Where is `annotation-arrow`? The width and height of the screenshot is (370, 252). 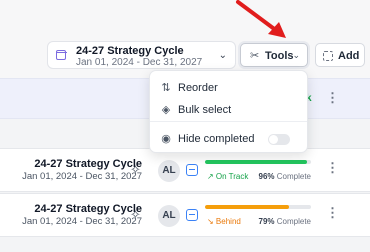
annotation-arrow is located at coordinates (261, 19).